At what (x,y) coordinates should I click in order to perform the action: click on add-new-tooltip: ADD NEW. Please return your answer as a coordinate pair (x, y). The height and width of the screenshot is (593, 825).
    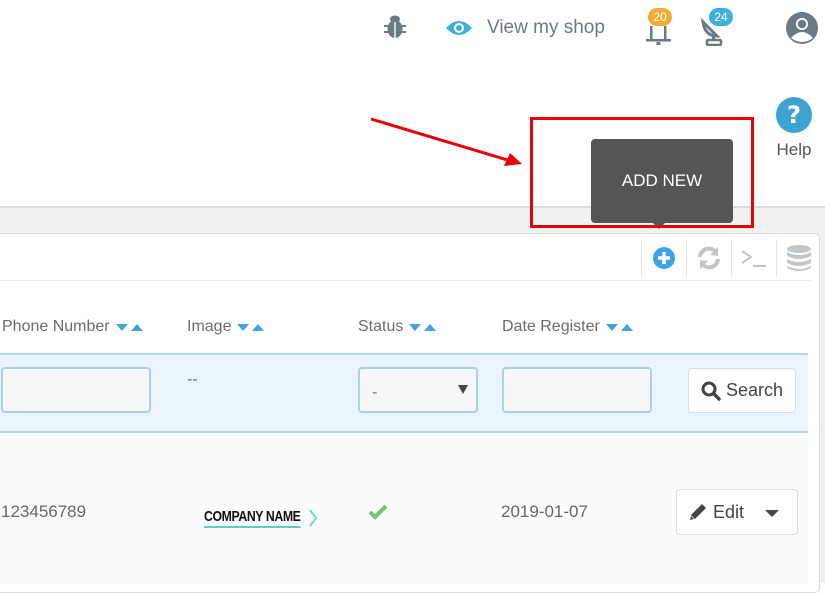
    Looking at the image, I should click on (662, 184).